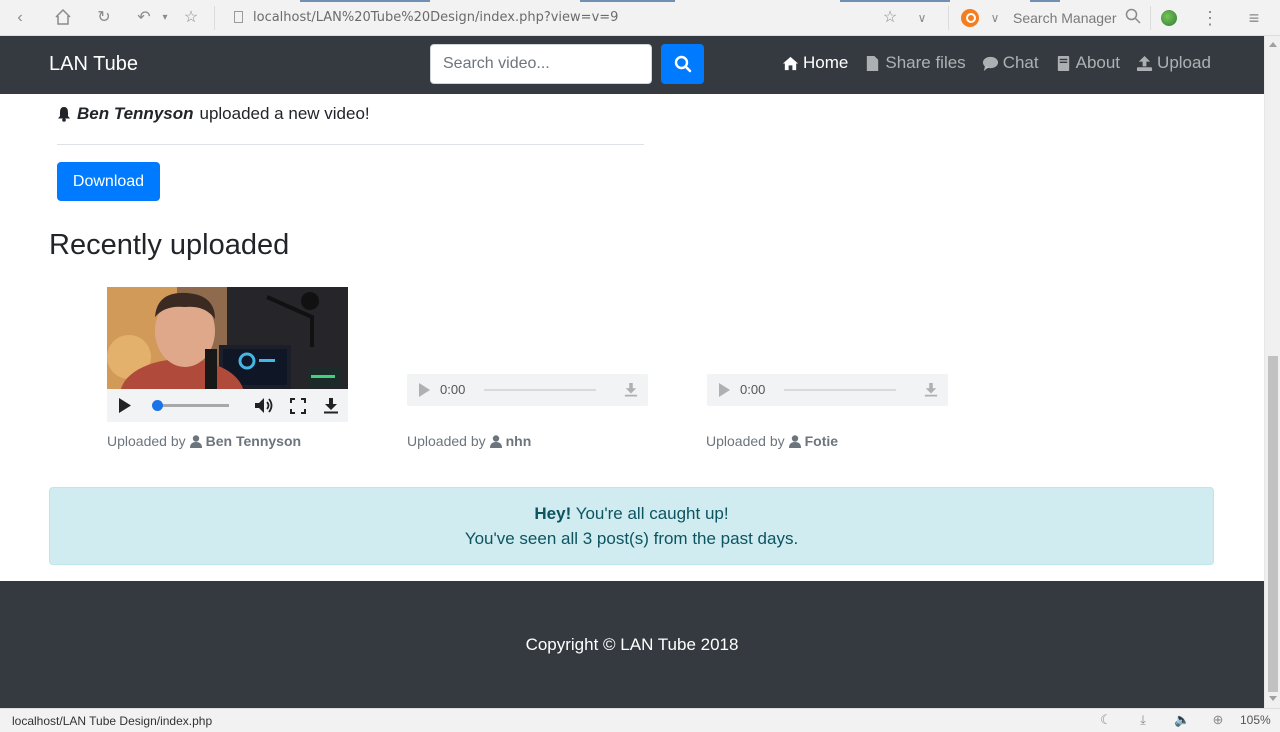 This screenshot has width=1280, height=732. Describe the element at coordinates (238, 17) in the screenshot. I see `page-icon` at that location.